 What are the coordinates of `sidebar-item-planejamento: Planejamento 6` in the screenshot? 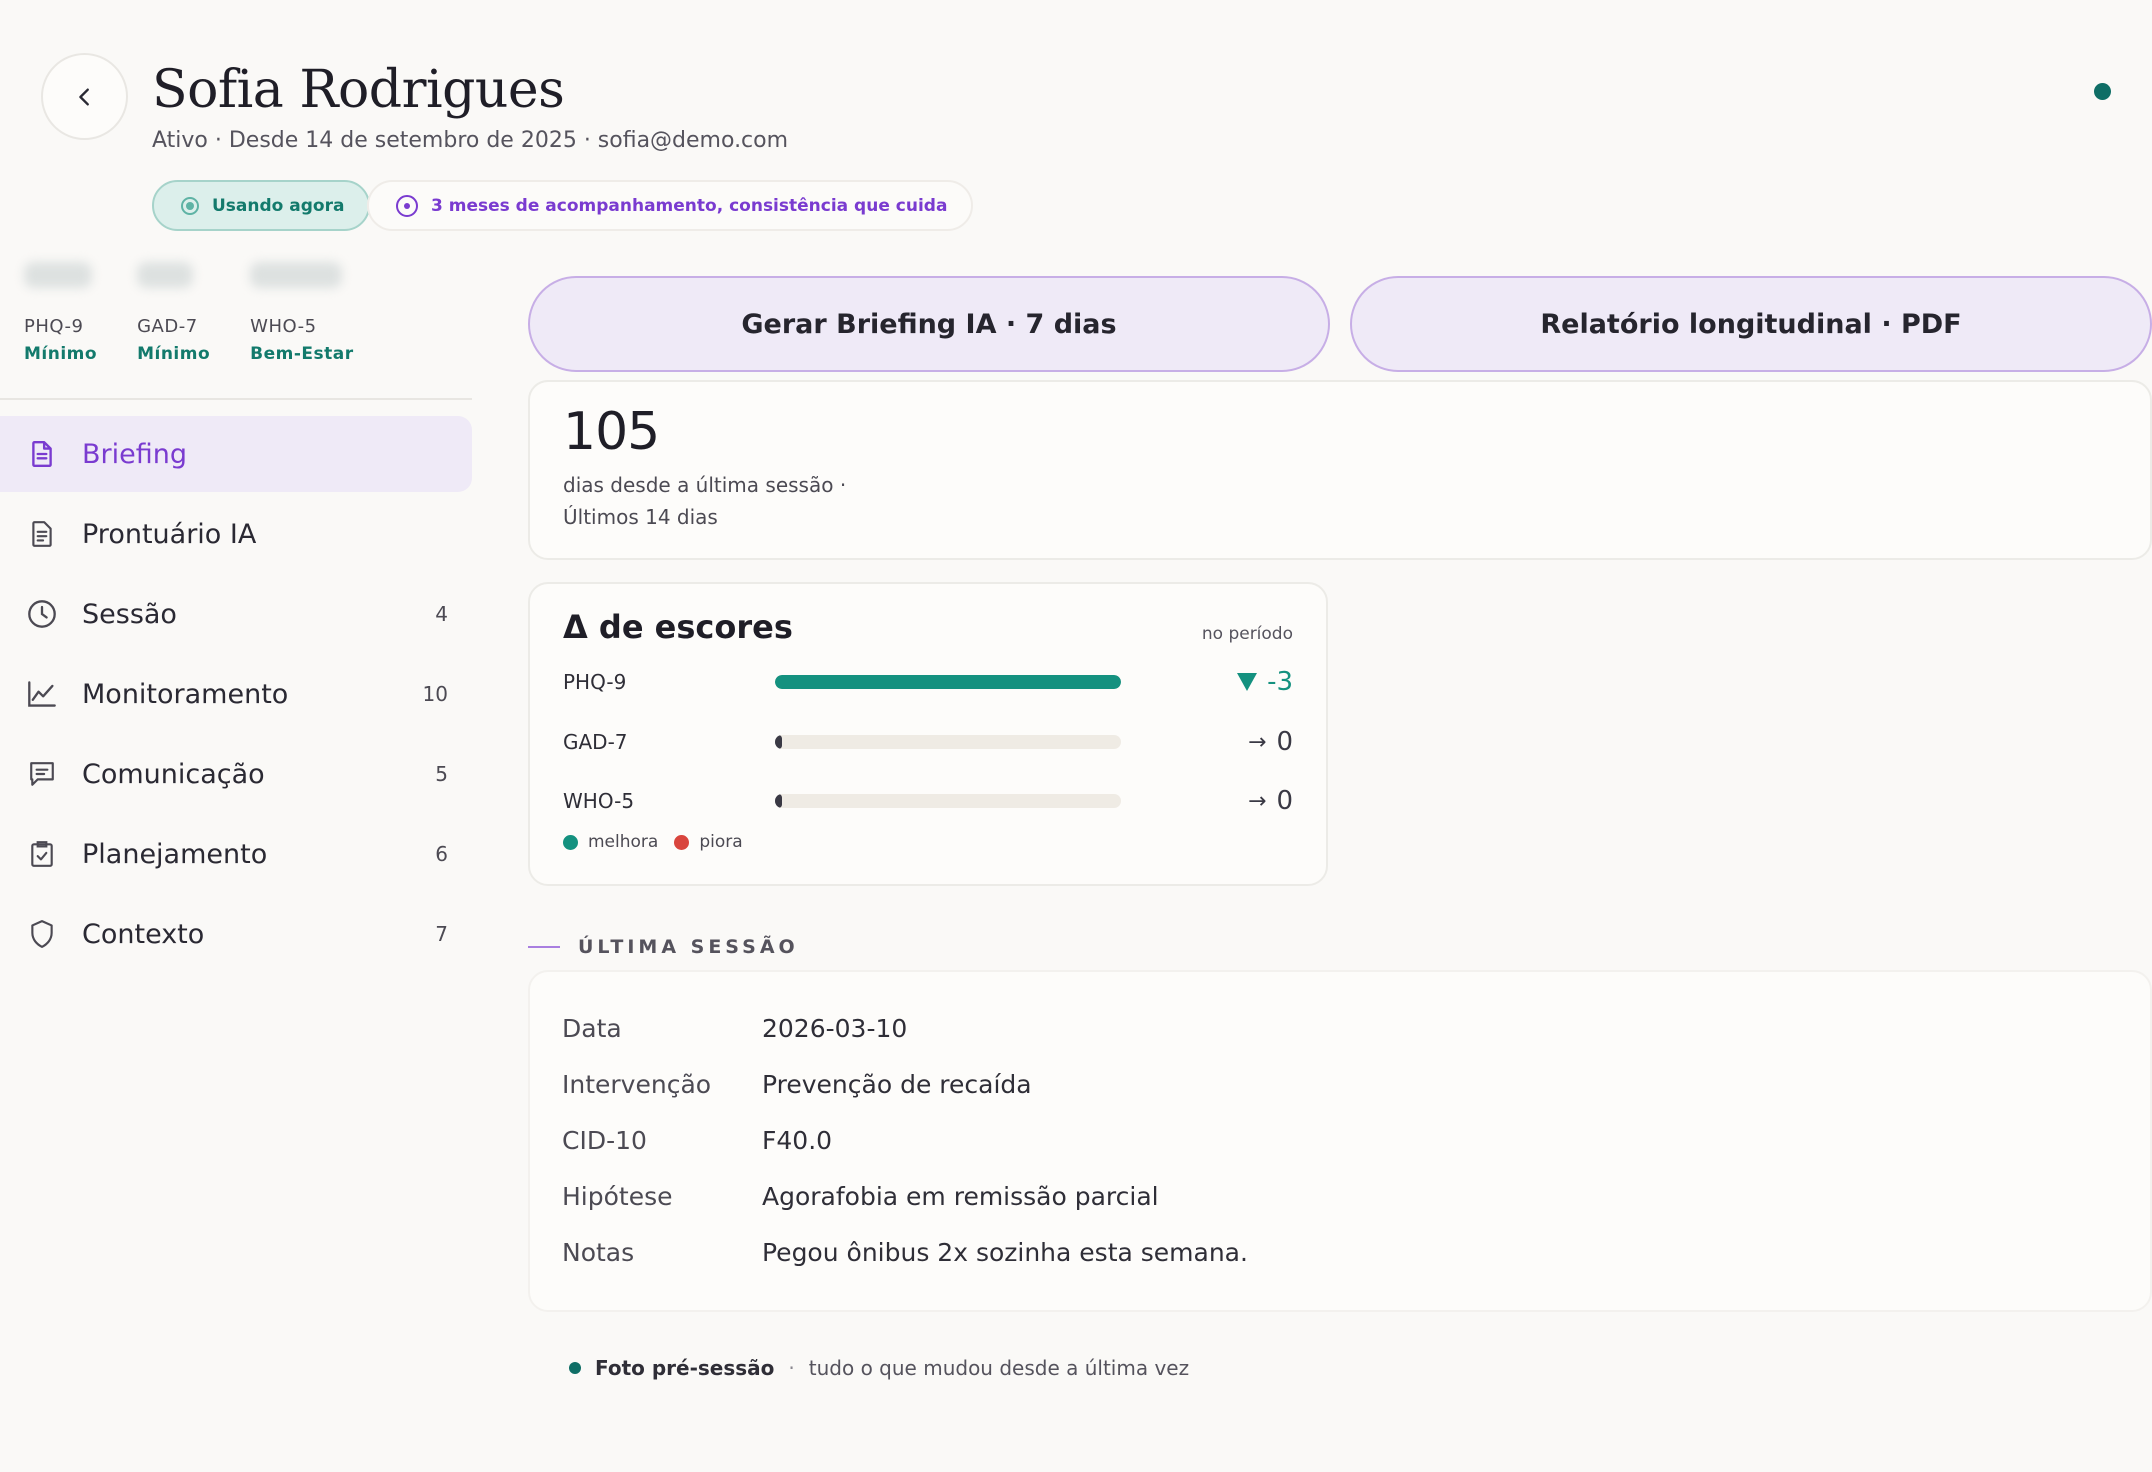 It's located at (236, 854).